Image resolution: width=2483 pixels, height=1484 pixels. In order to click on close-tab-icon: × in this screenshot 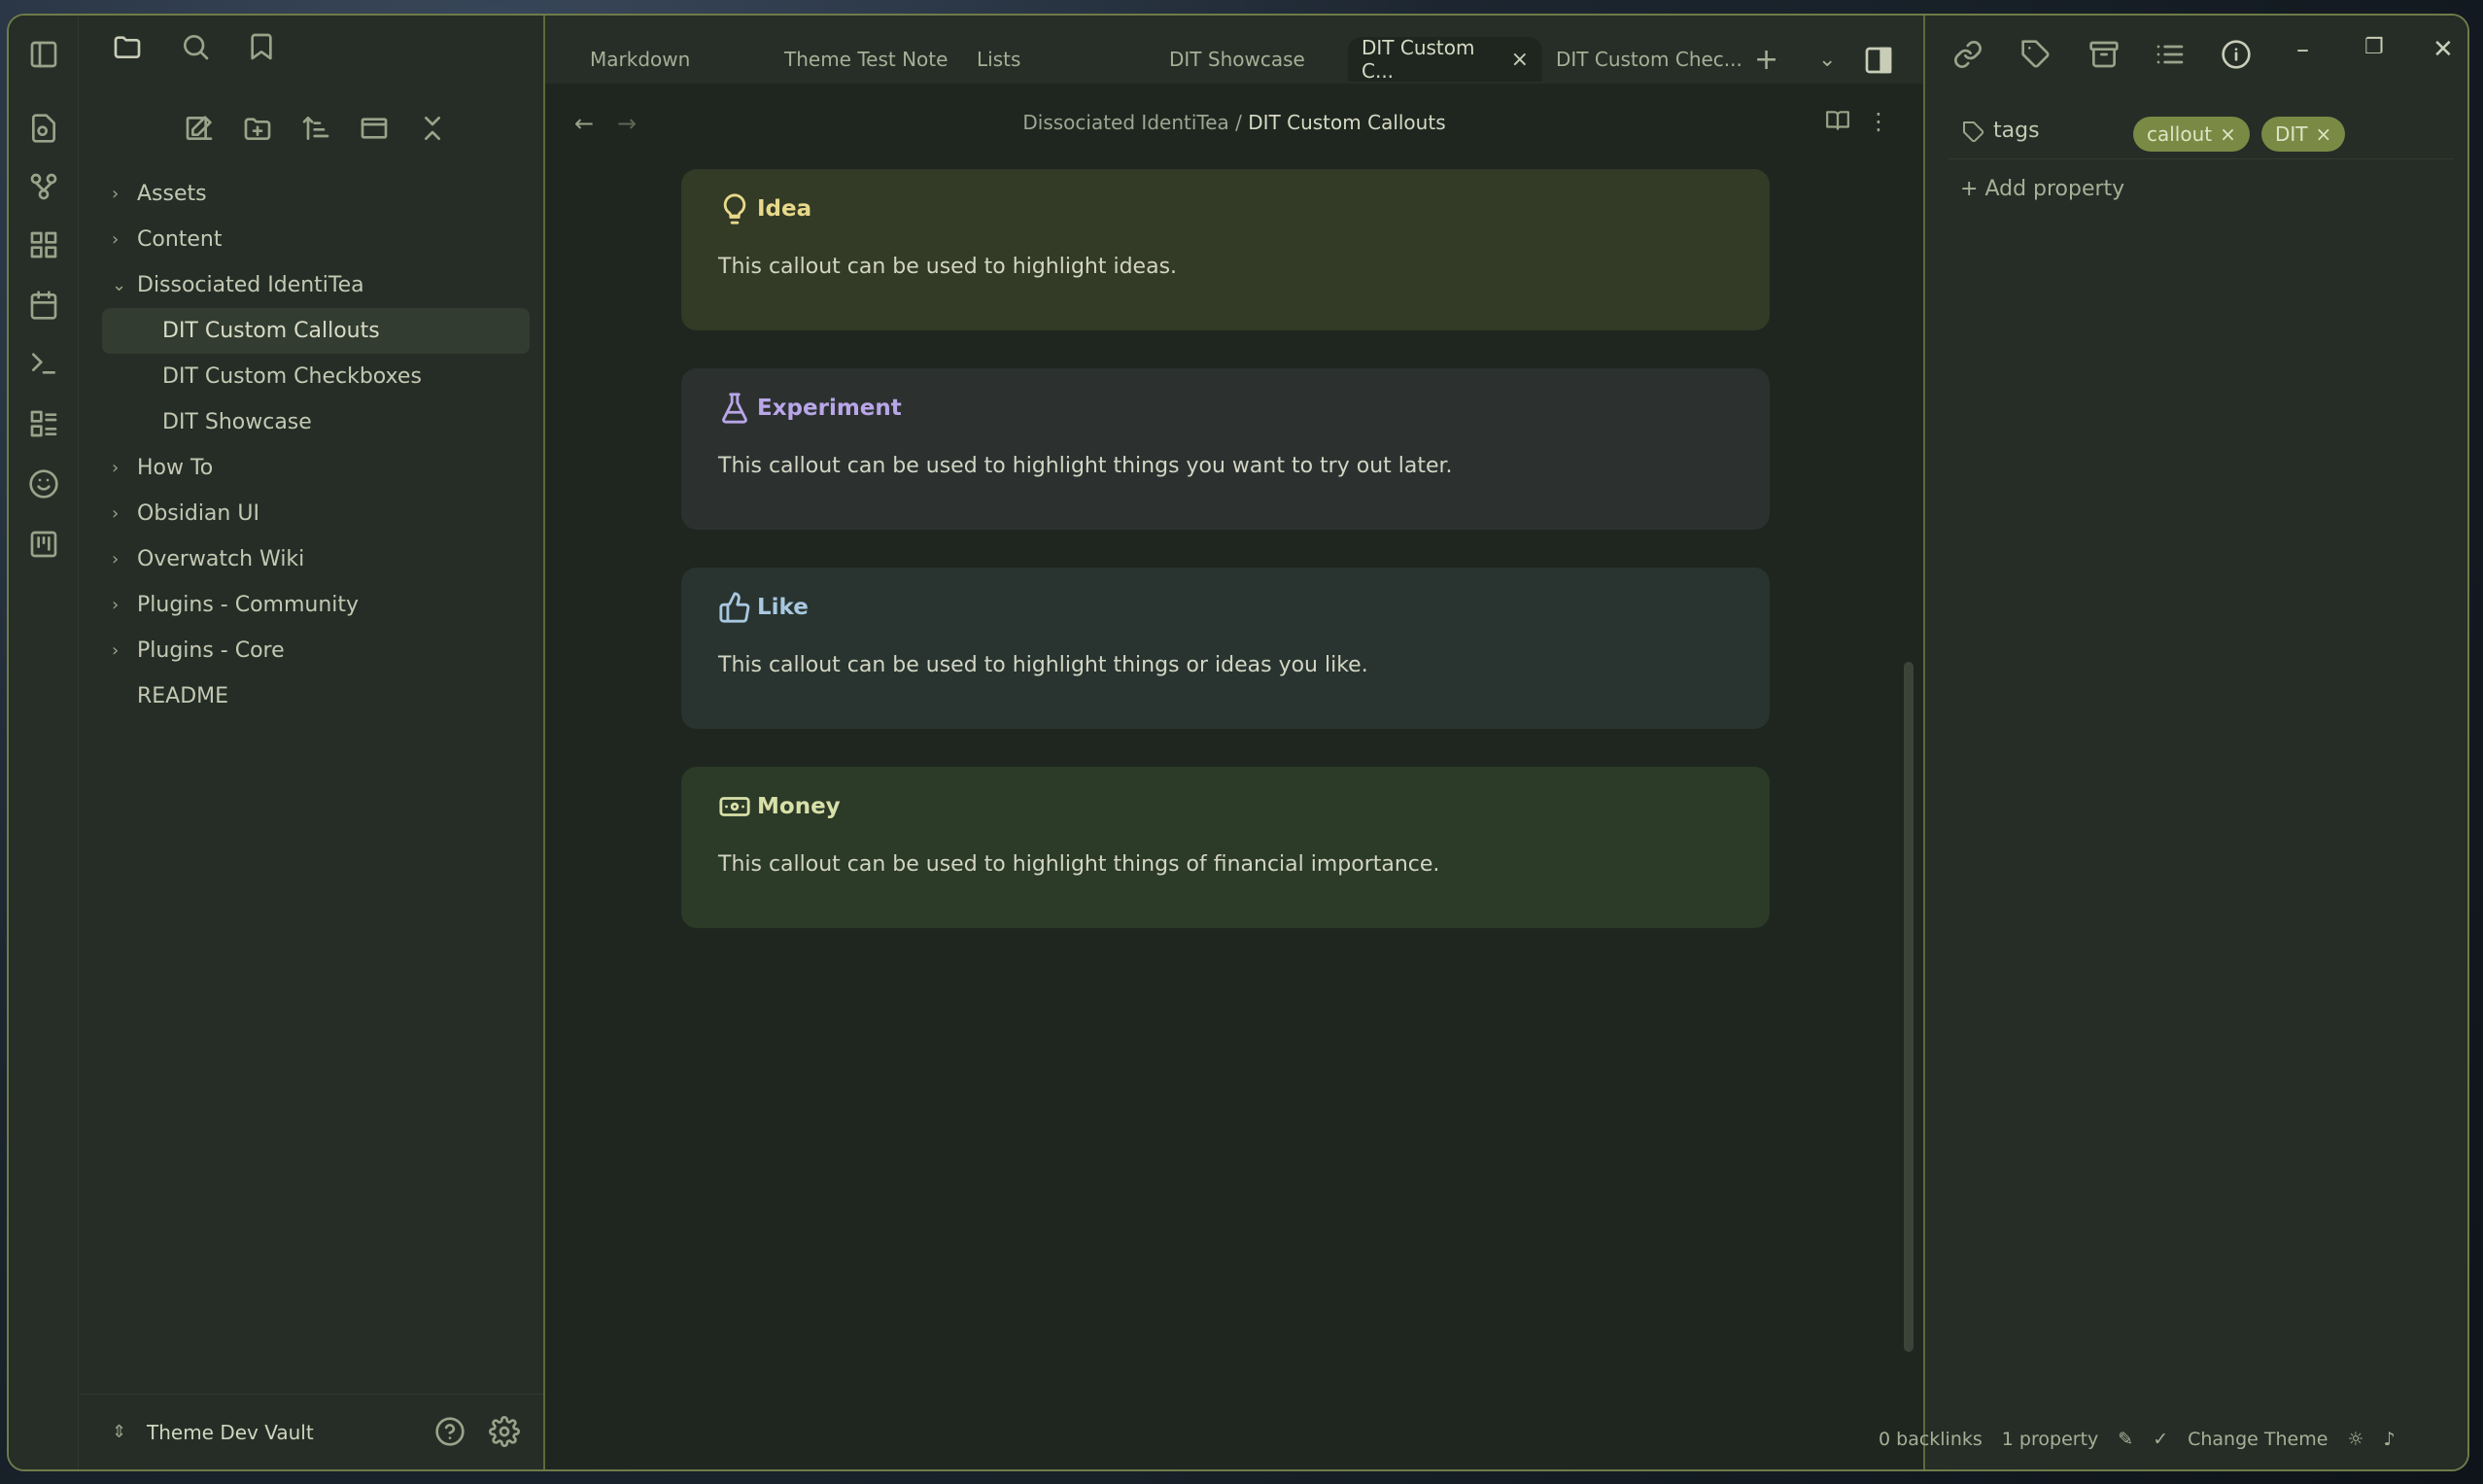, I will do `click(1520, 60)`.